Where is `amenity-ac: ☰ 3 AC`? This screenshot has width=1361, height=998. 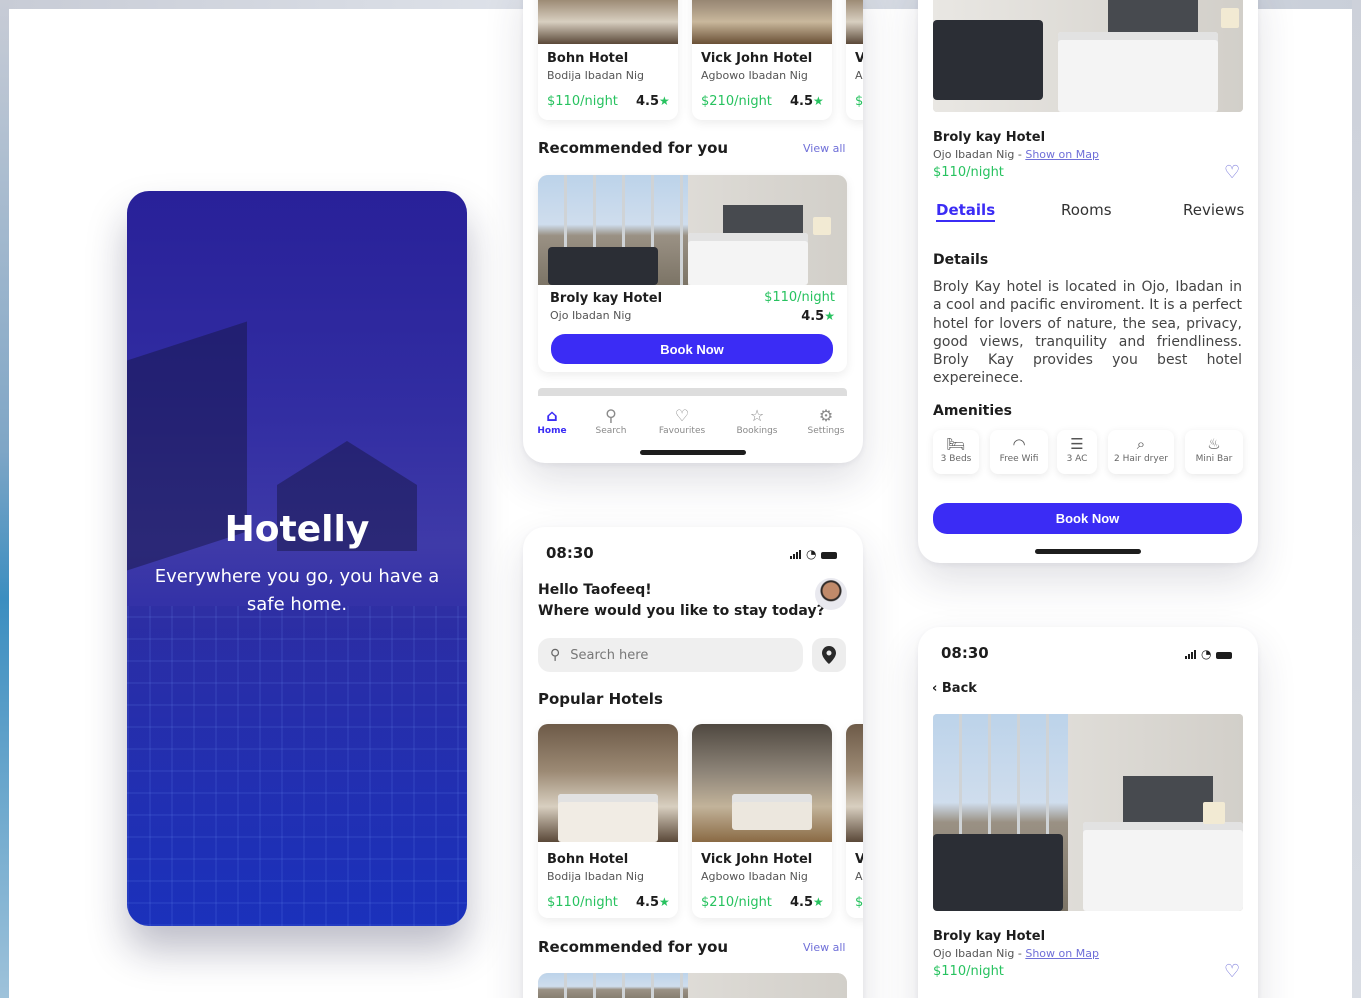
amenity-ac: ☰ 3 AC is located at coordinates (1077, 452).